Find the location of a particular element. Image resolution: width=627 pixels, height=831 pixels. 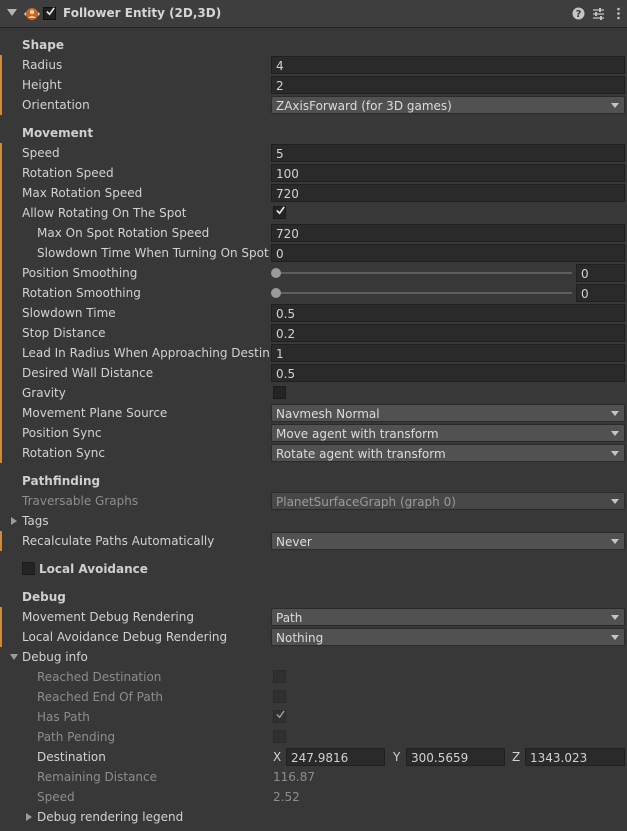

plane-source-row: Movement Plane Source Navmesh Normal is located at coordinates (313, 413).